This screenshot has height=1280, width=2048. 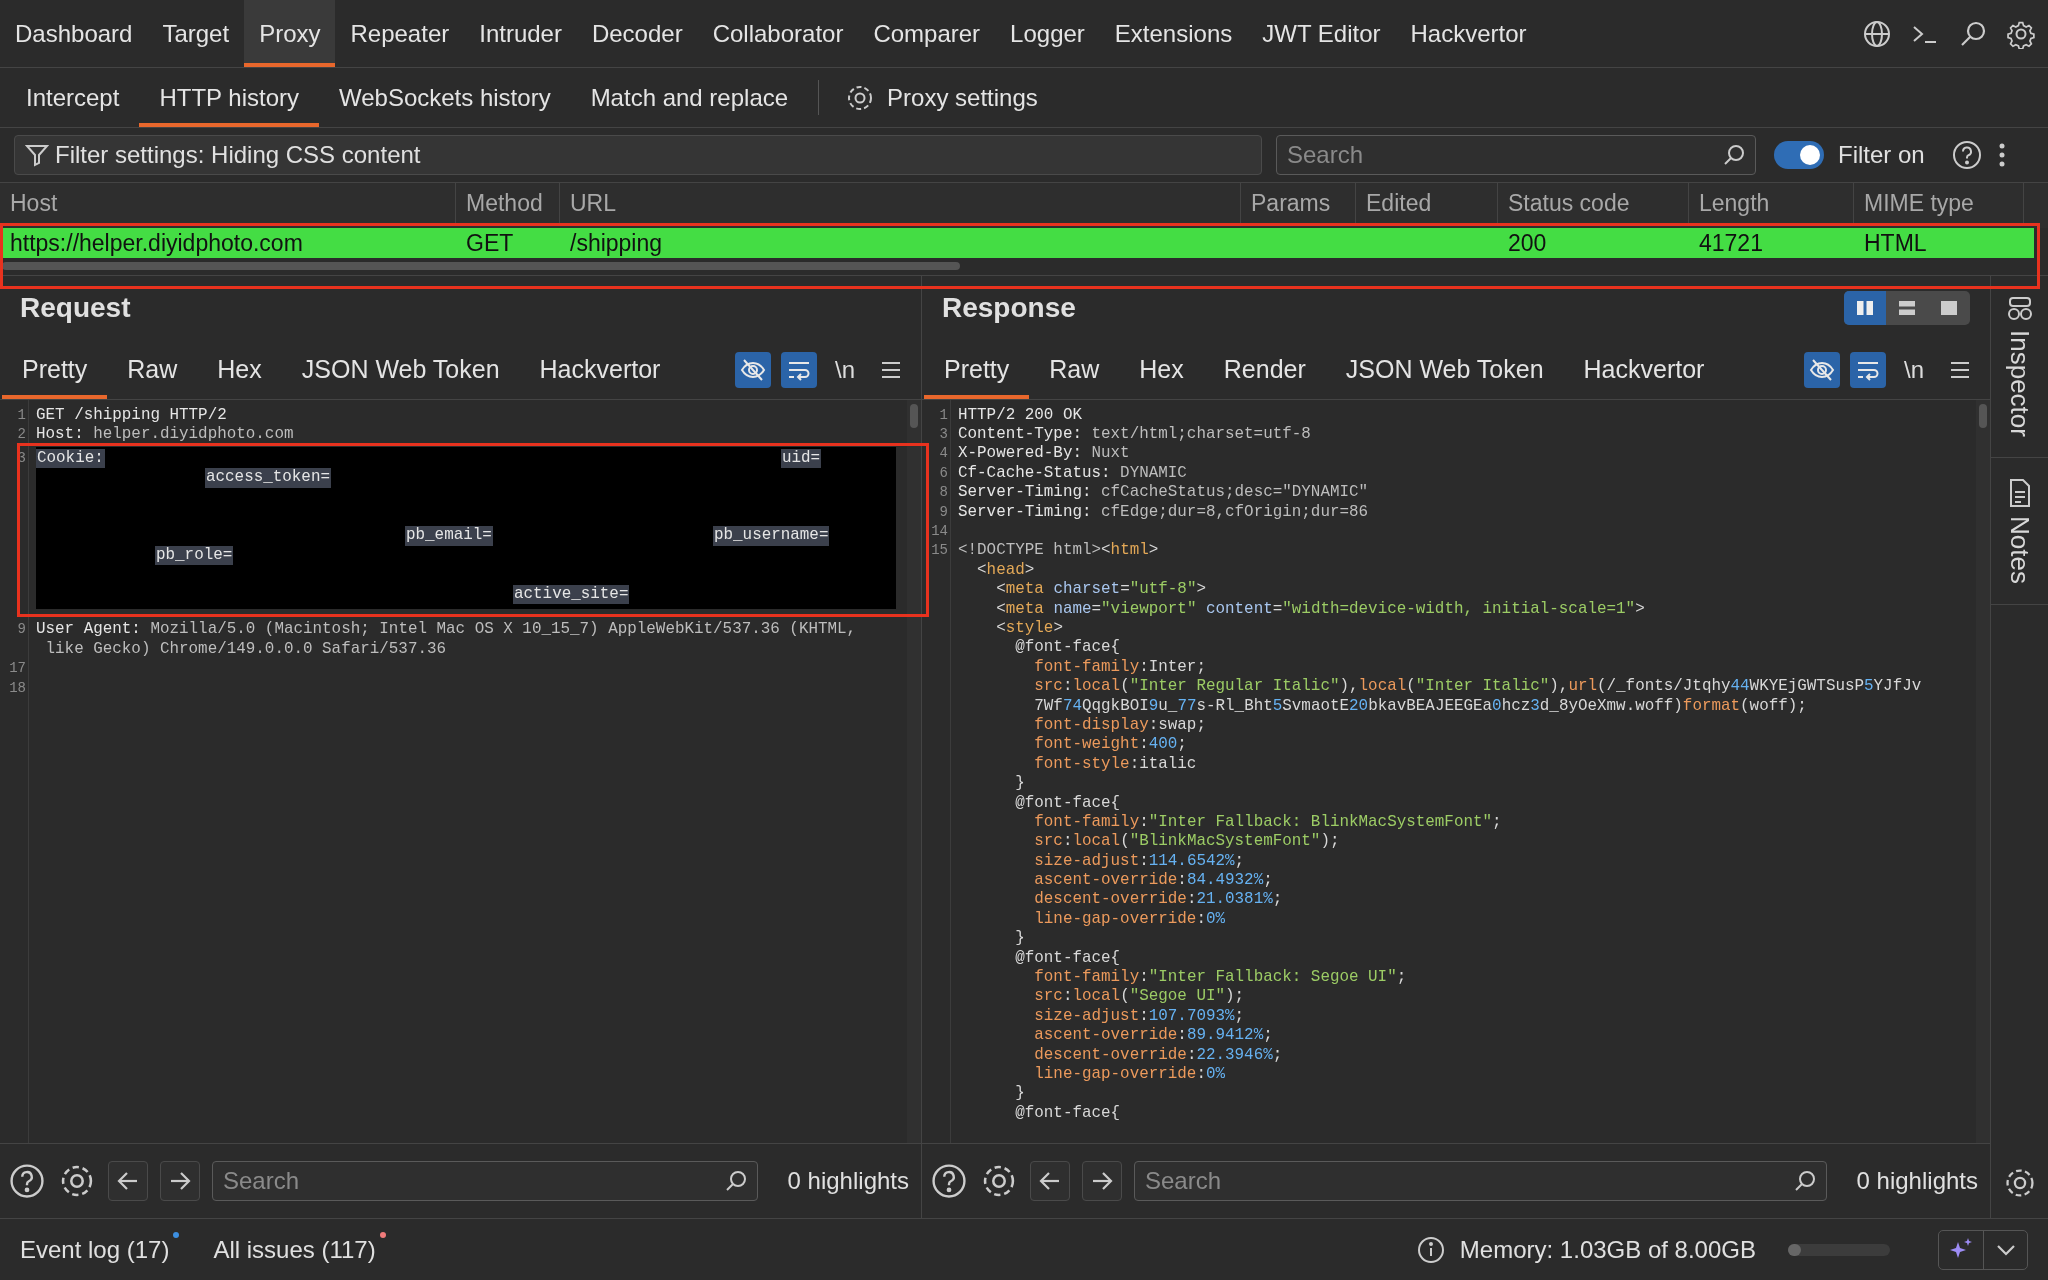 What do you see at coordinates (1119, 724) in the screenshot?
I see `code-line: font-display:swap;` at bounding box center [1119, 724].